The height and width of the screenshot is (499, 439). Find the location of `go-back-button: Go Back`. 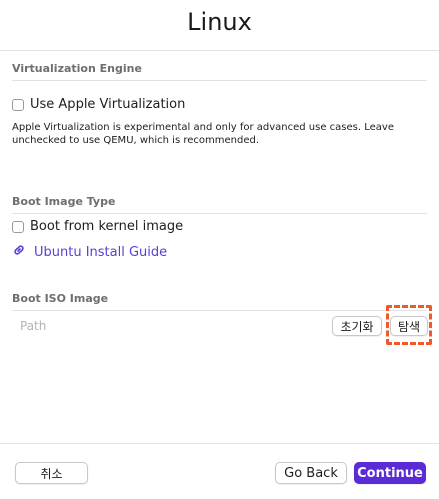

go-back-button: Go Back is located at coordinates (311, 473).